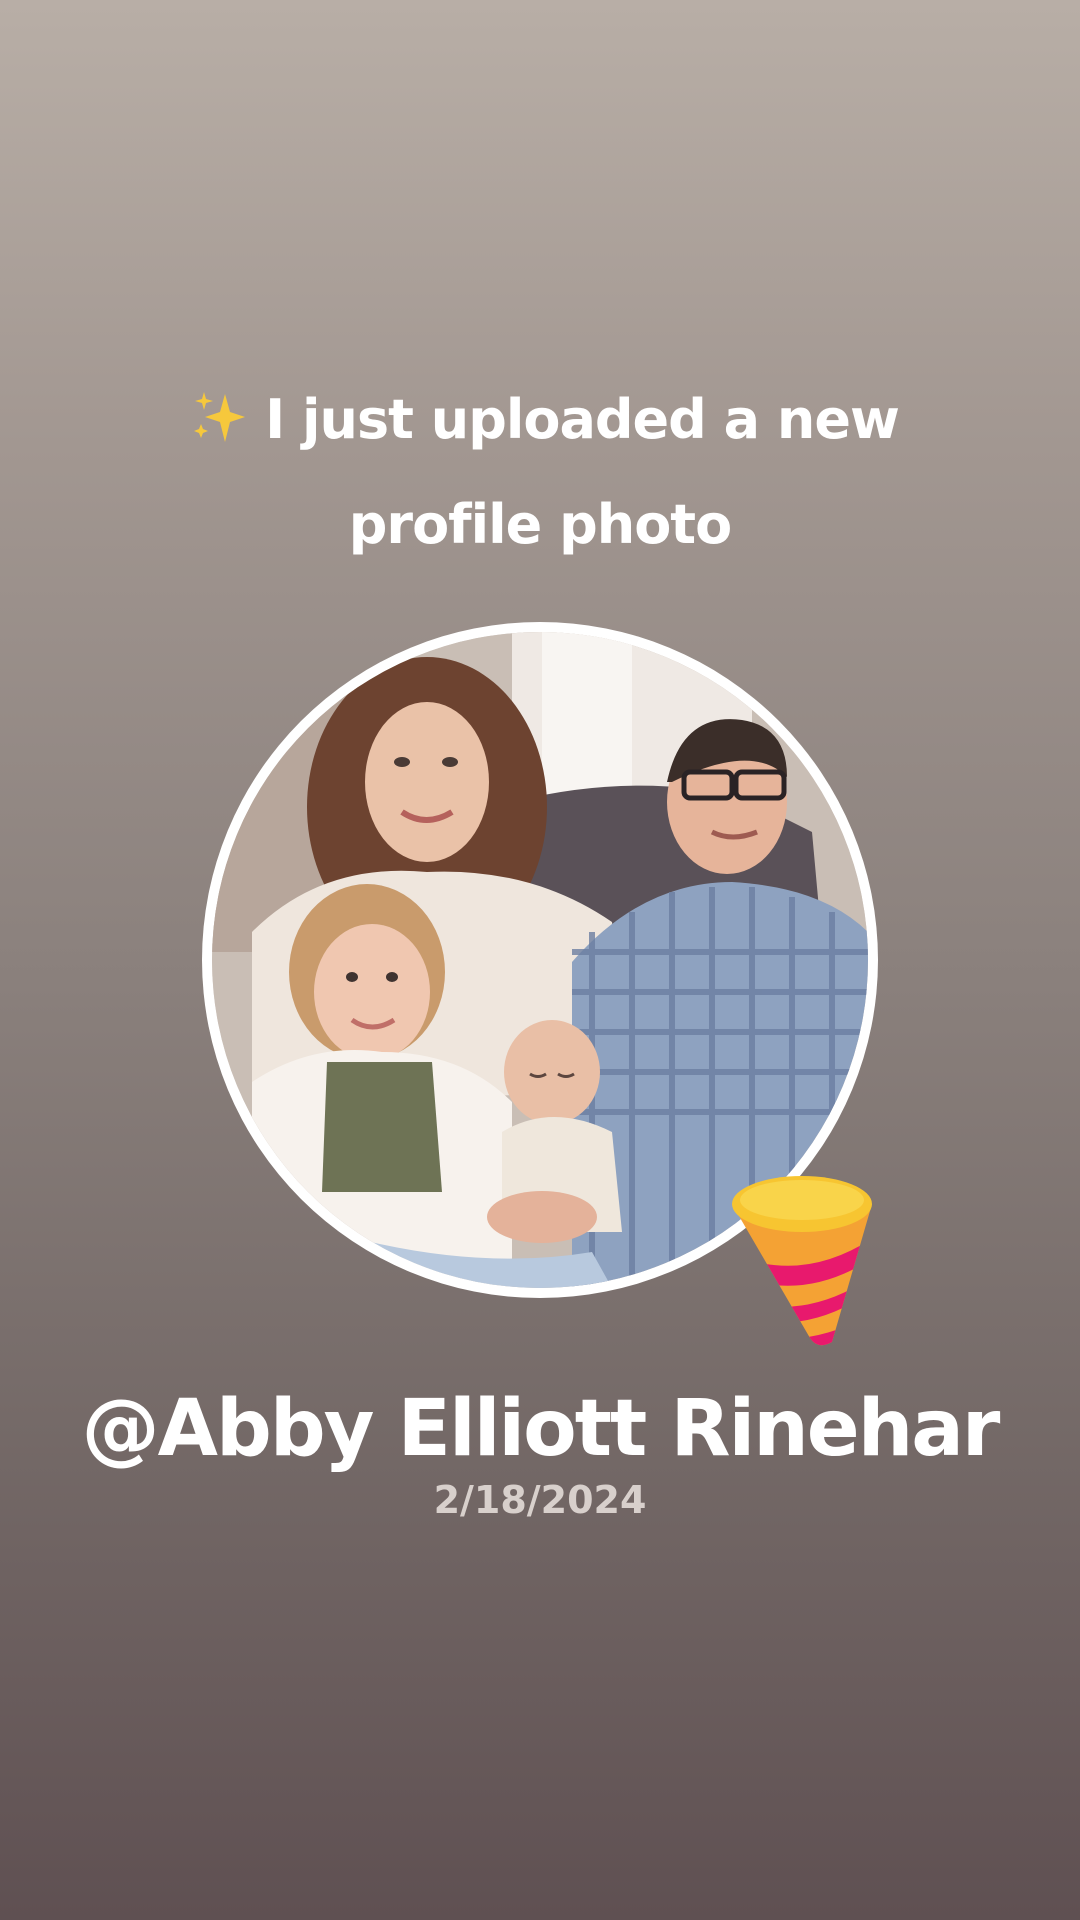  What do you see at coordinates (540, 1500) in the screenshot?
I see `post-date: 2/18/2024` at bounding box center [540, 1500].